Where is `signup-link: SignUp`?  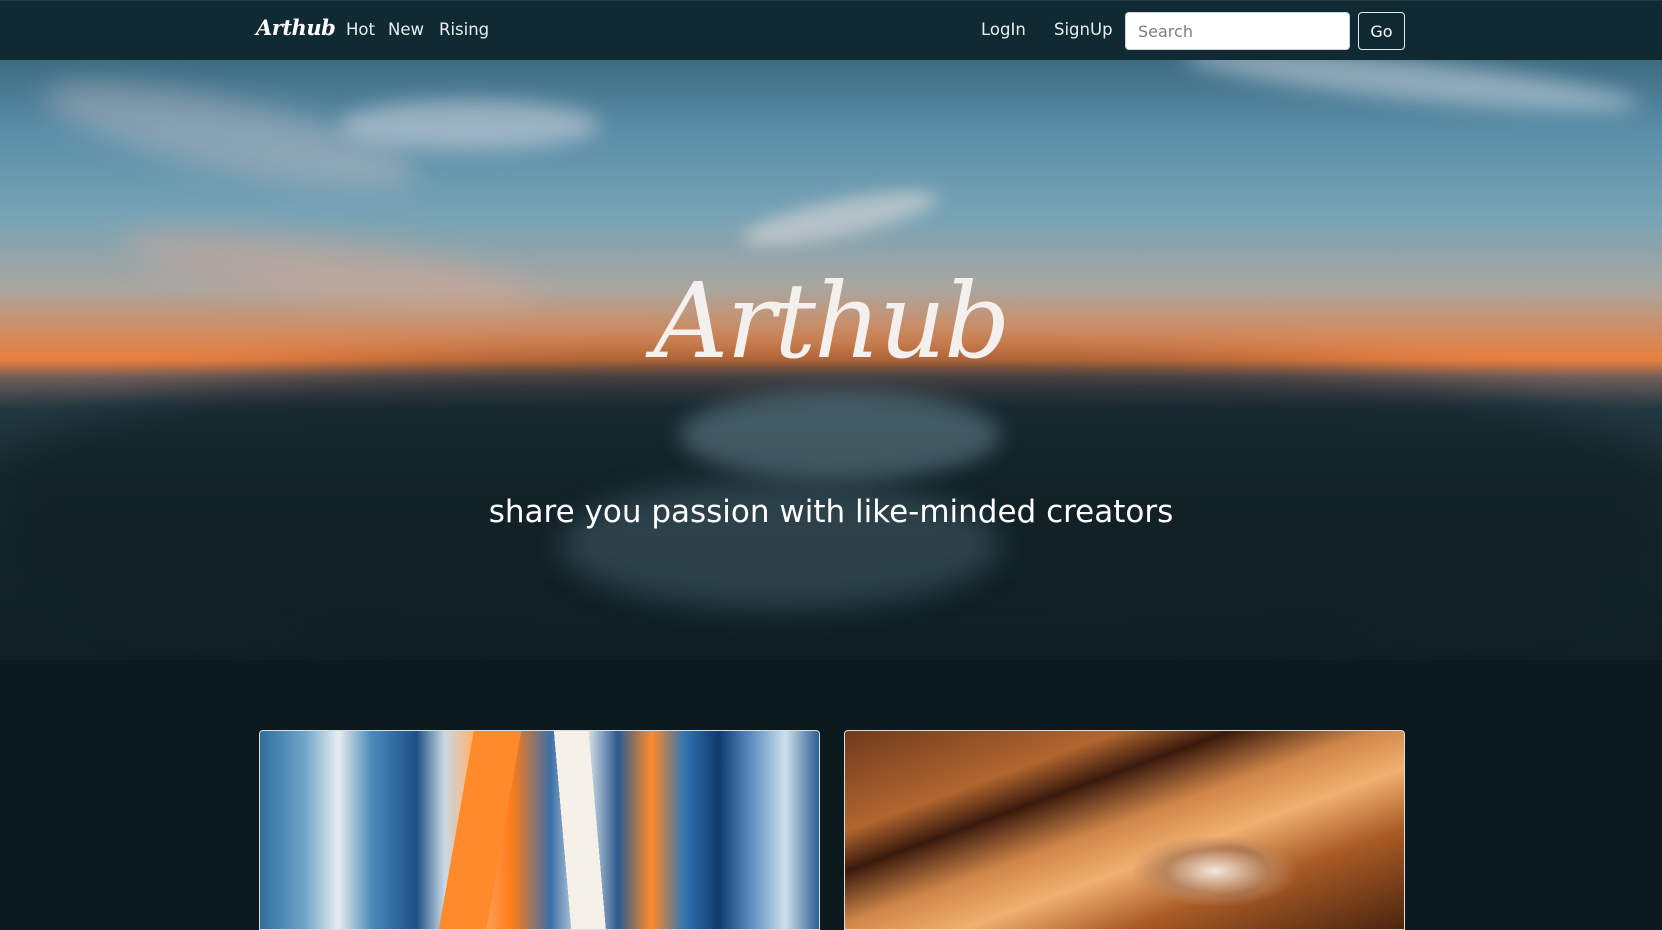 signup-link: SignUp is located at coordinates (1083, 29).